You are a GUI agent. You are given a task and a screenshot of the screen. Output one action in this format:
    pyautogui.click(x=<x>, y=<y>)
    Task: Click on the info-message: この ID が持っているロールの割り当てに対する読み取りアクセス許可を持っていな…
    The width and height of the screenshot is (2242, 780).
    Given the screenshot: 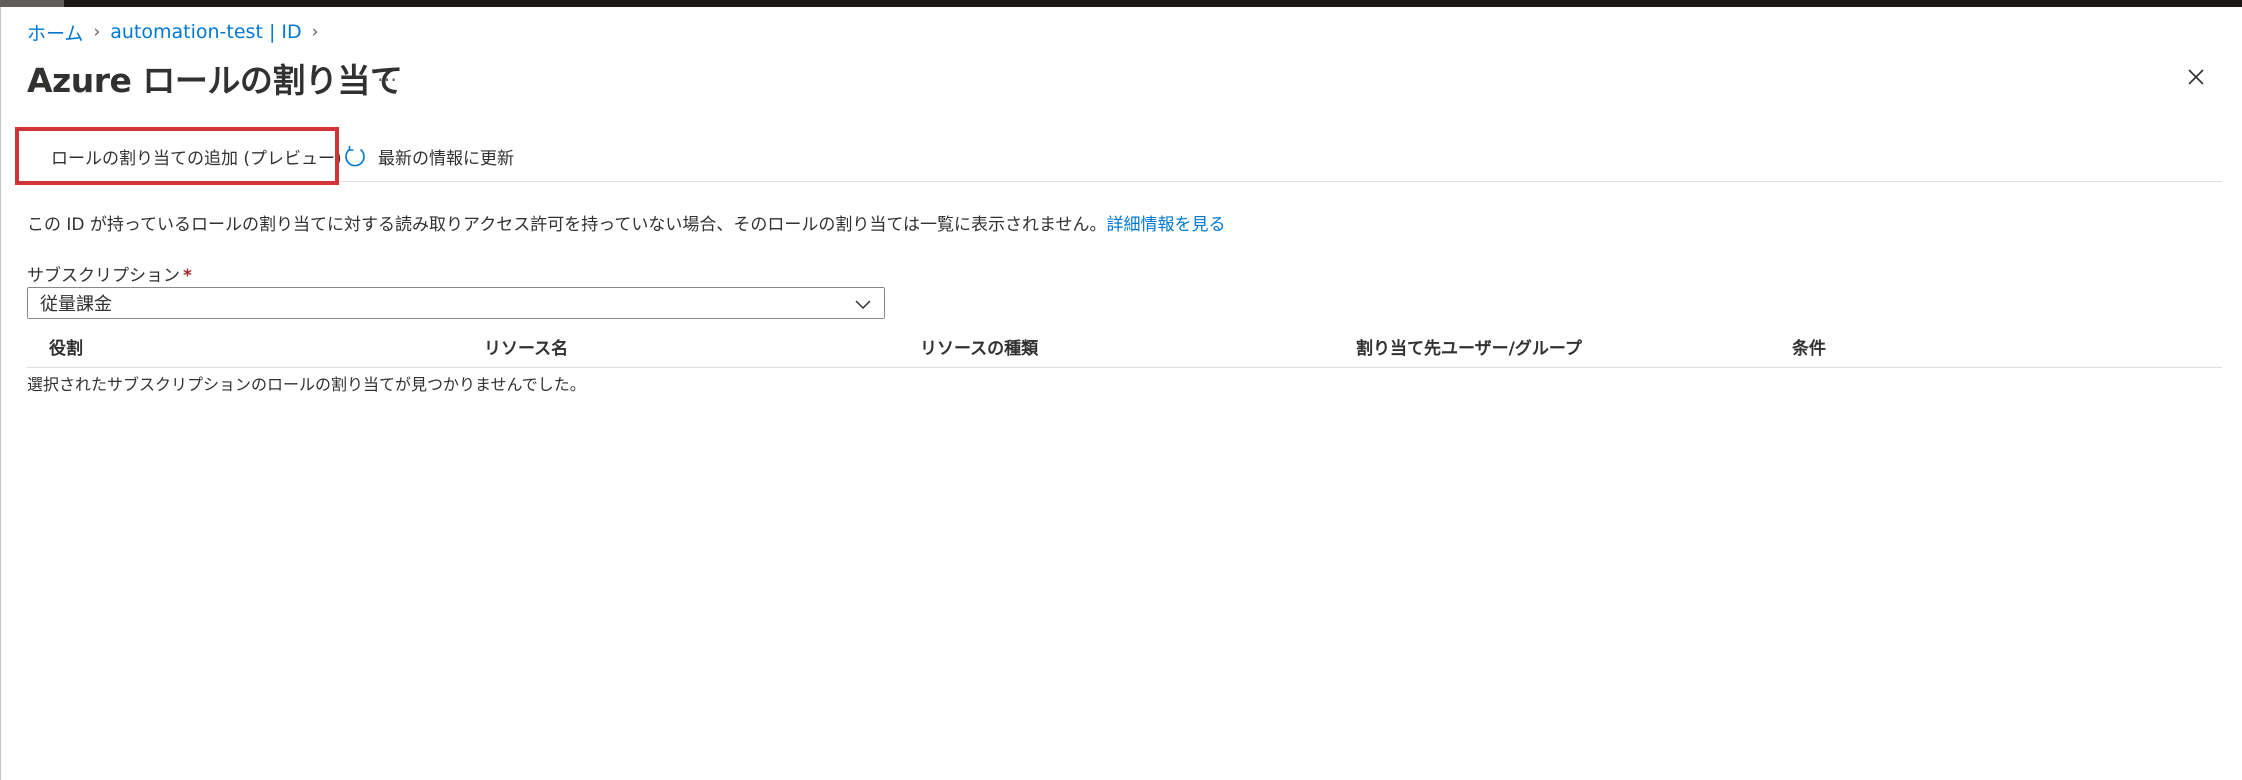 What is the action you would take?
    pyautogui.click(x=626, y=222)
    